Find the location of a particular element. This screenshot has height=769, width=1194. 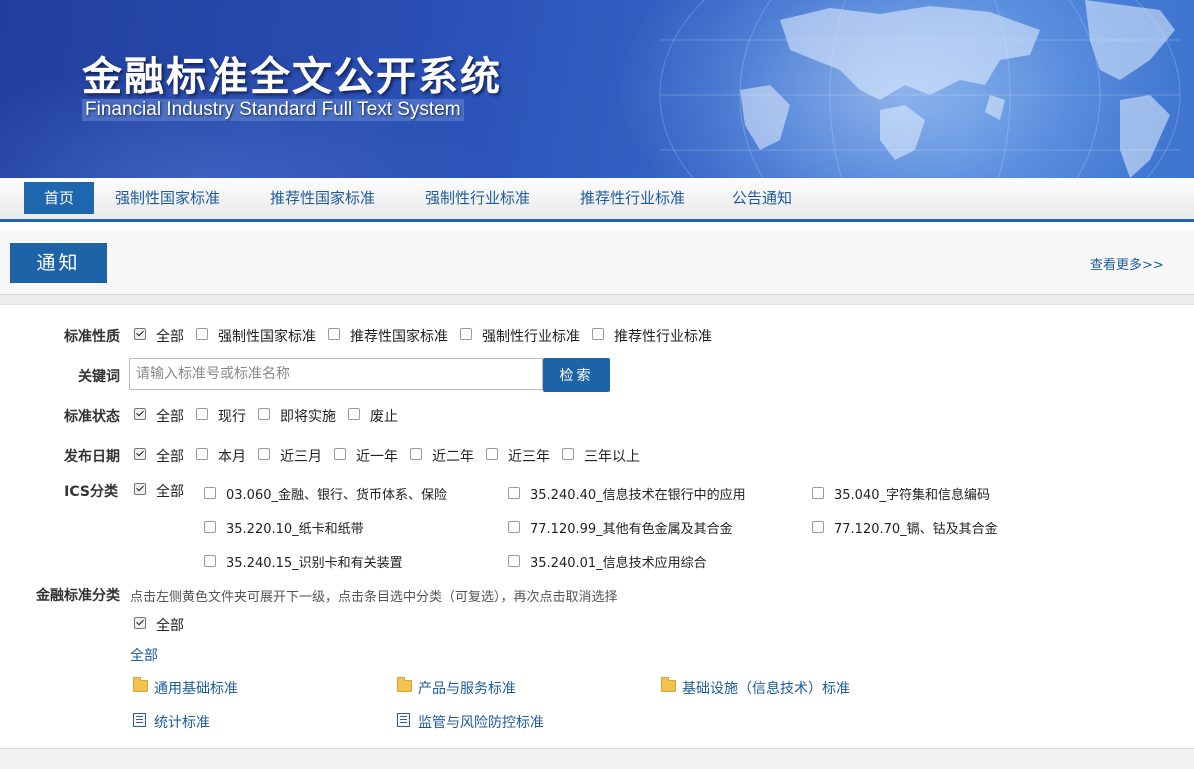

category-general-basic: 通用基础标准 is located at coordinates (185, 687).